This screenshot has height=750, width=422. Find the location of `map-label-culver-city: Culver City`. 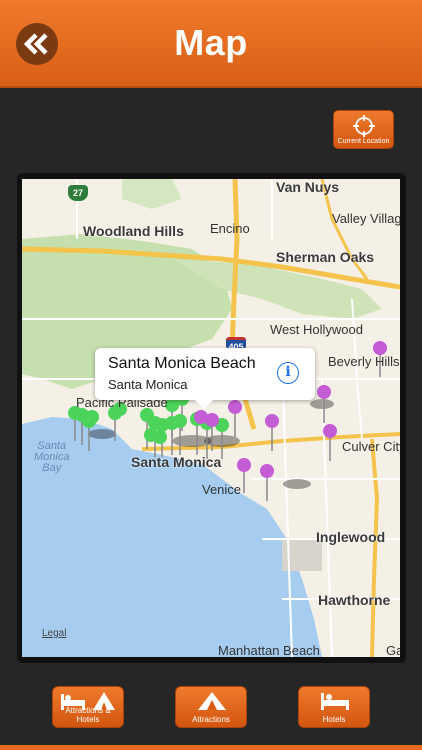

map-label-culver-city: Culver City is located at coordinates (371, 446).